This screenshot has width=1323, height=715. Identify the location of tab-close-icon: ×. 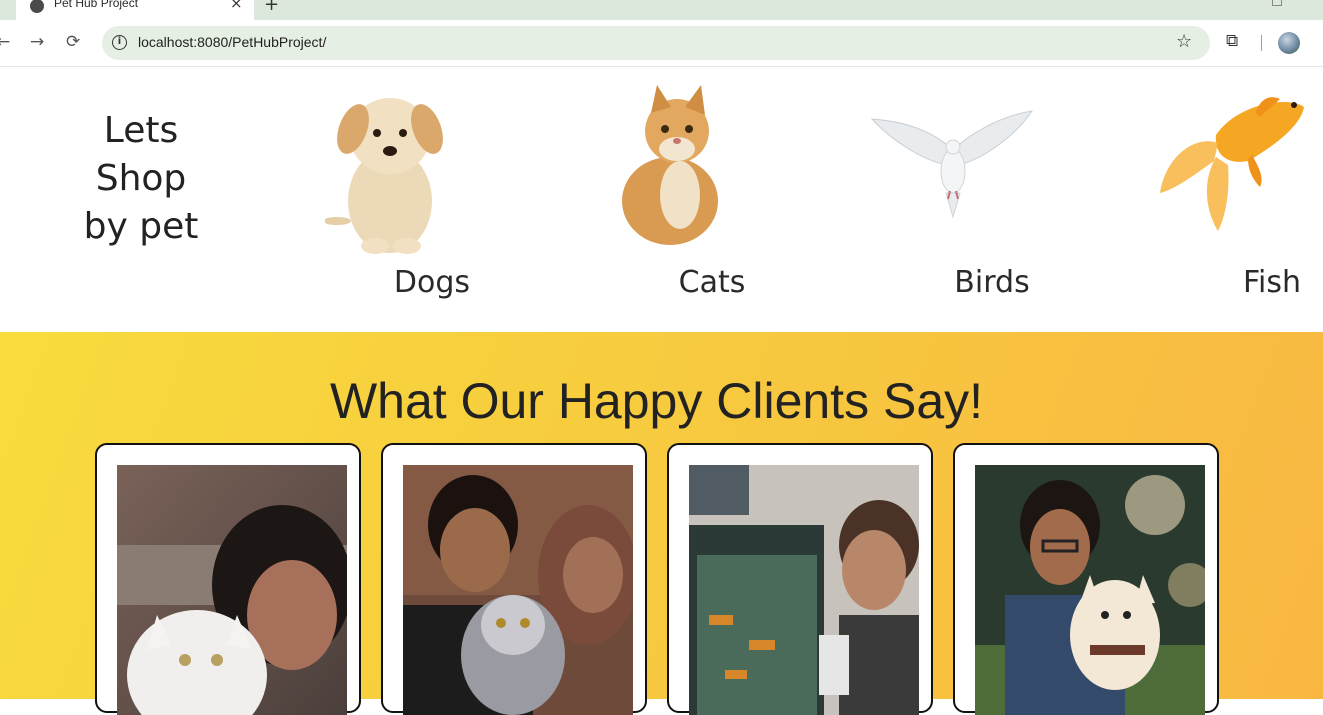
(236, 6).